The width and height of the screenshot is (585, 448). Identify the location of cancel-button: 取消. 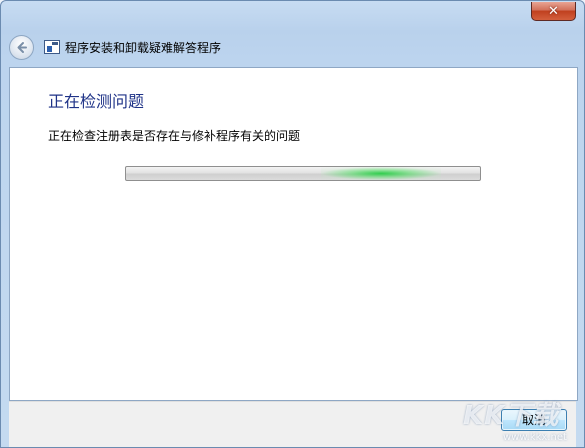
(534, 420).